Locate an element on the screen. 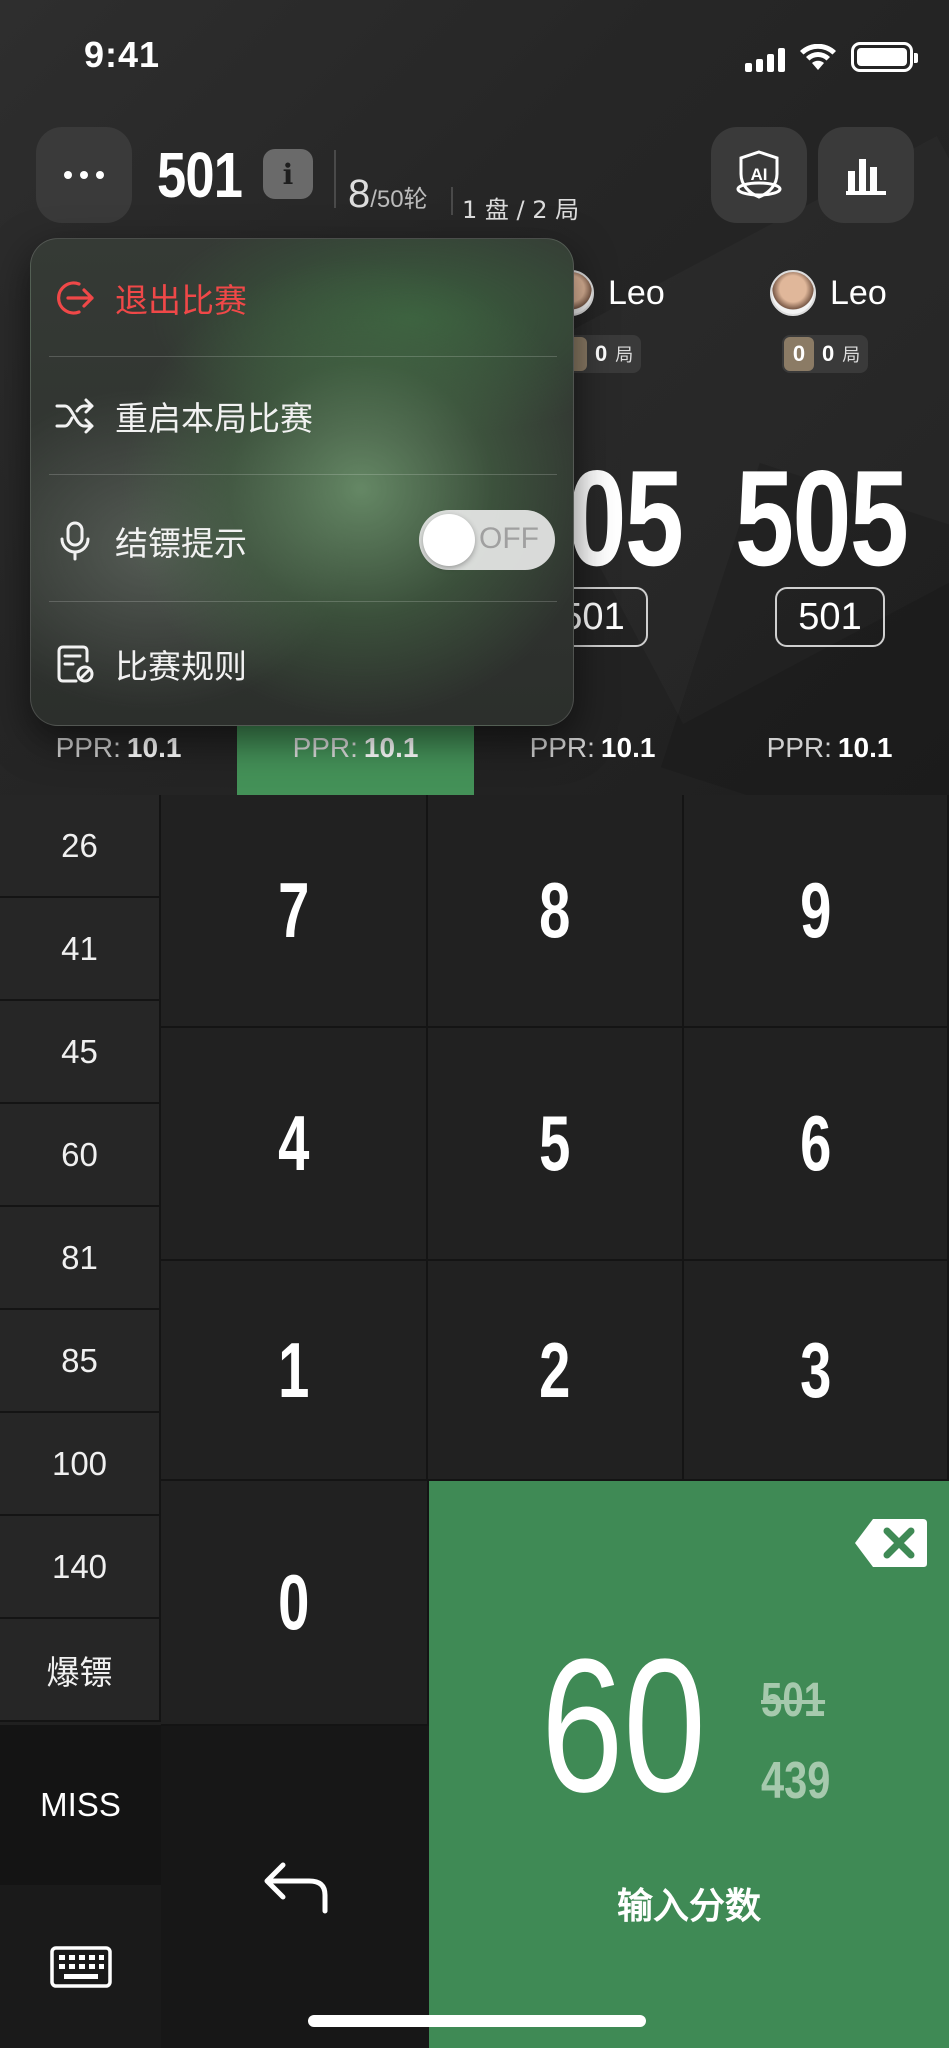 The image size is (949, 2048). round-current: 8 is located at coordinates (359, 194).